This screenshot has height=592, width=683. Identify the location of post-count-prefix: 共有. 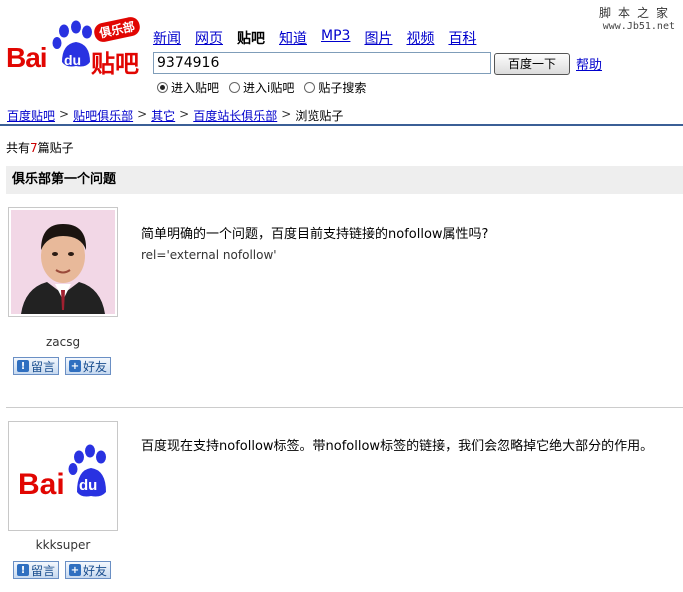
(18, 148).